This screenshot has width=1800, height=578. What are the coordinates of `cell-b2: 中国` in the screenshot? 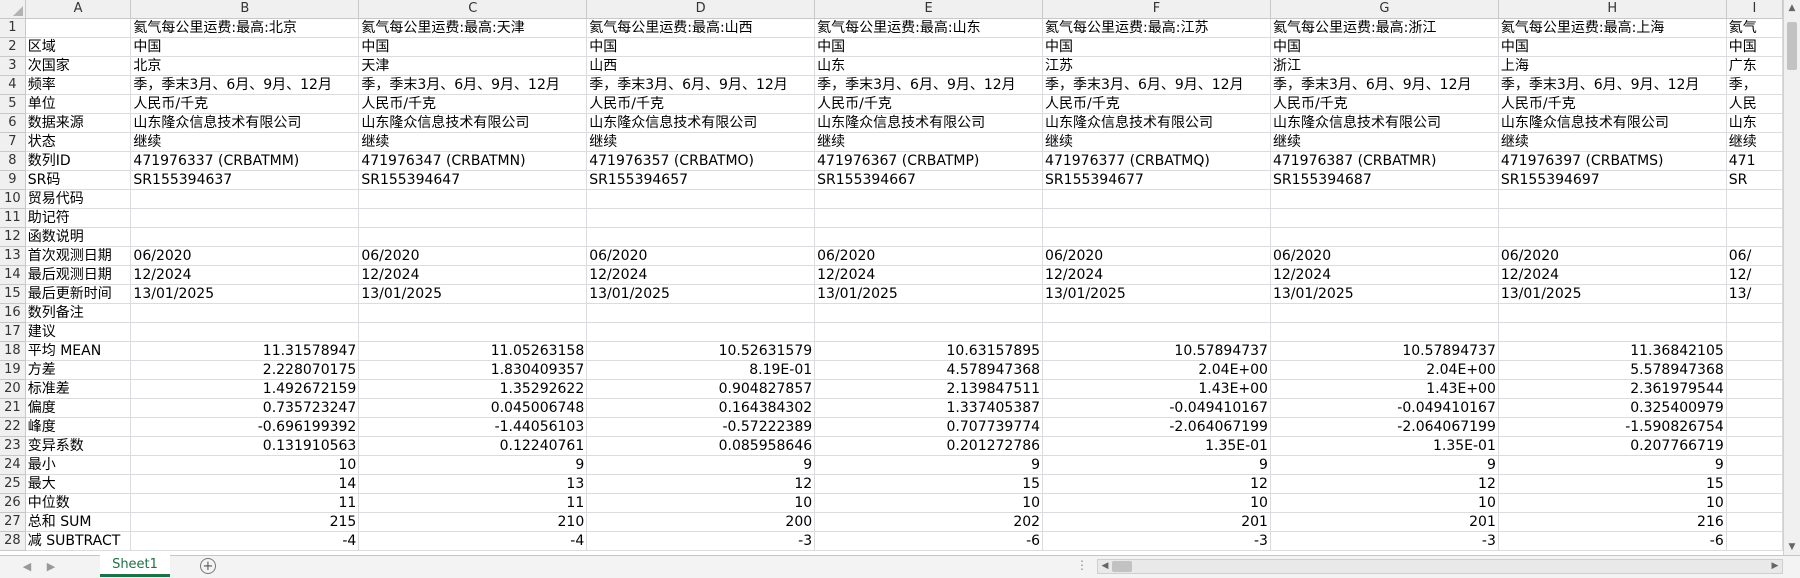 It's located at (245, 47).